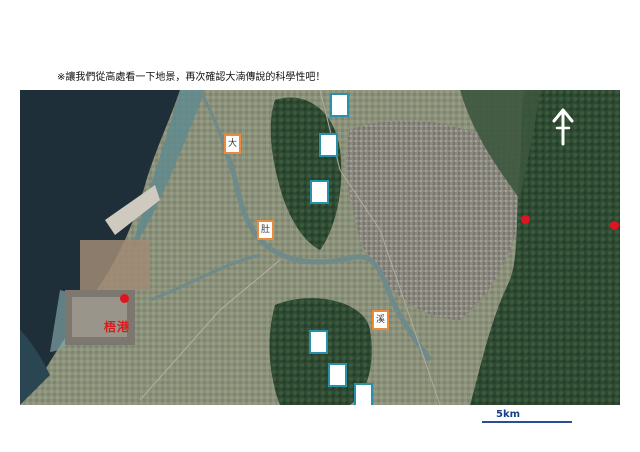 The image size is (640, 452). Describe the element at coordinates (265, 230) in the screenshot. I see `label-box-du: 肚` at that location.